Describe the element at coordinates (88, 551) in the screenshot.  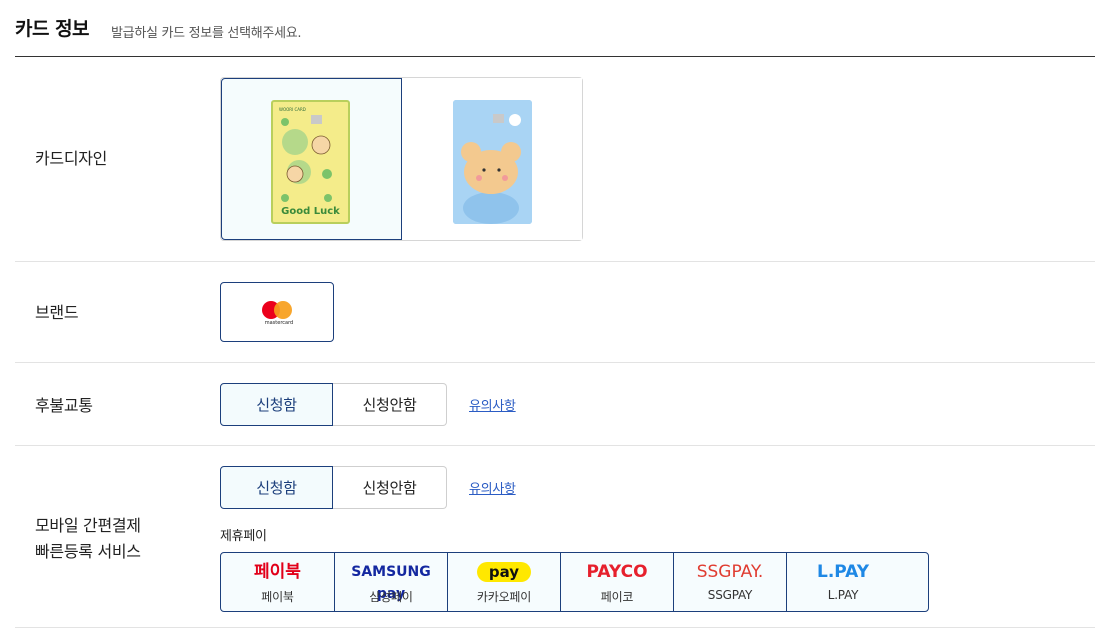
I see `mobile-pay-label-line2: 빠른등록 서비스` at that location.